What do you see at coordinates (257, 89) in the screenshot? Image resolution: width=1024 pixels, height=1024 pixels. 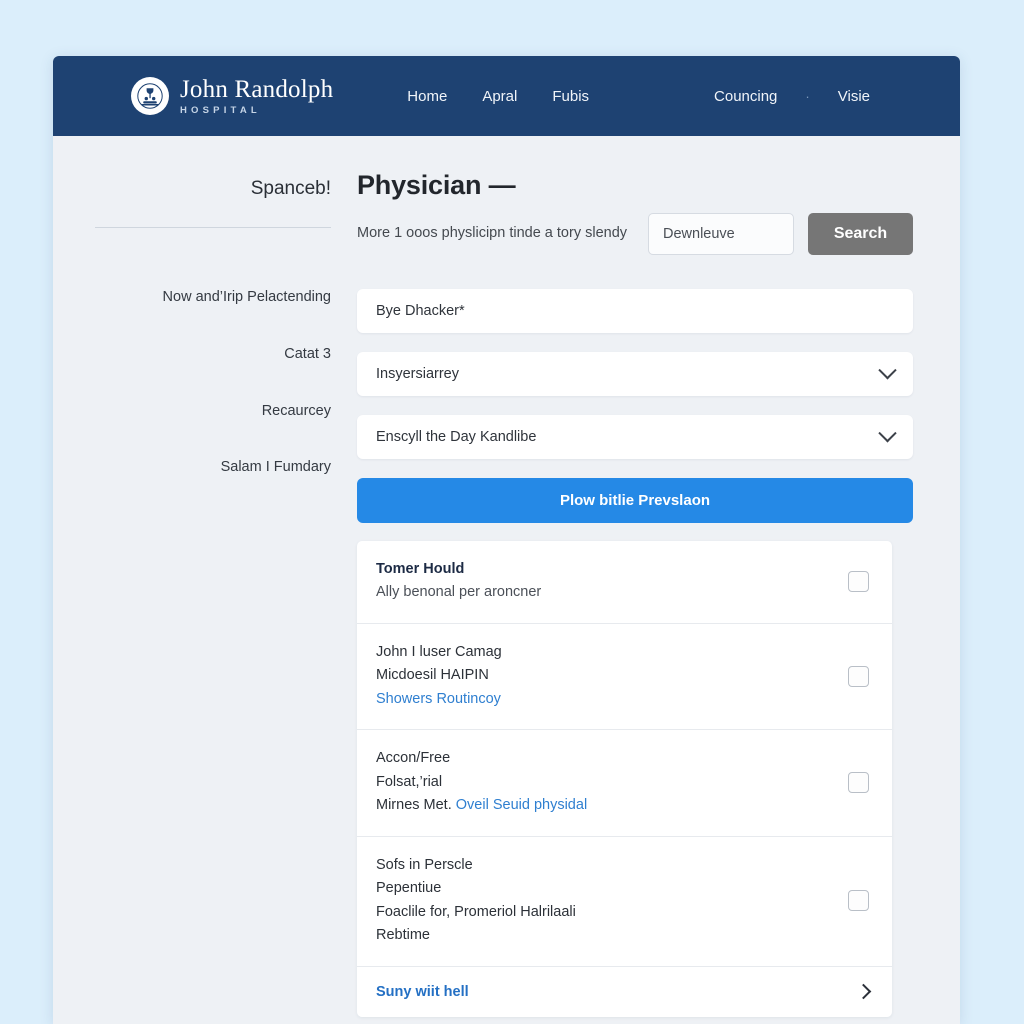 I see `brand-name: John Randolph` at bounding box center [257, 89].